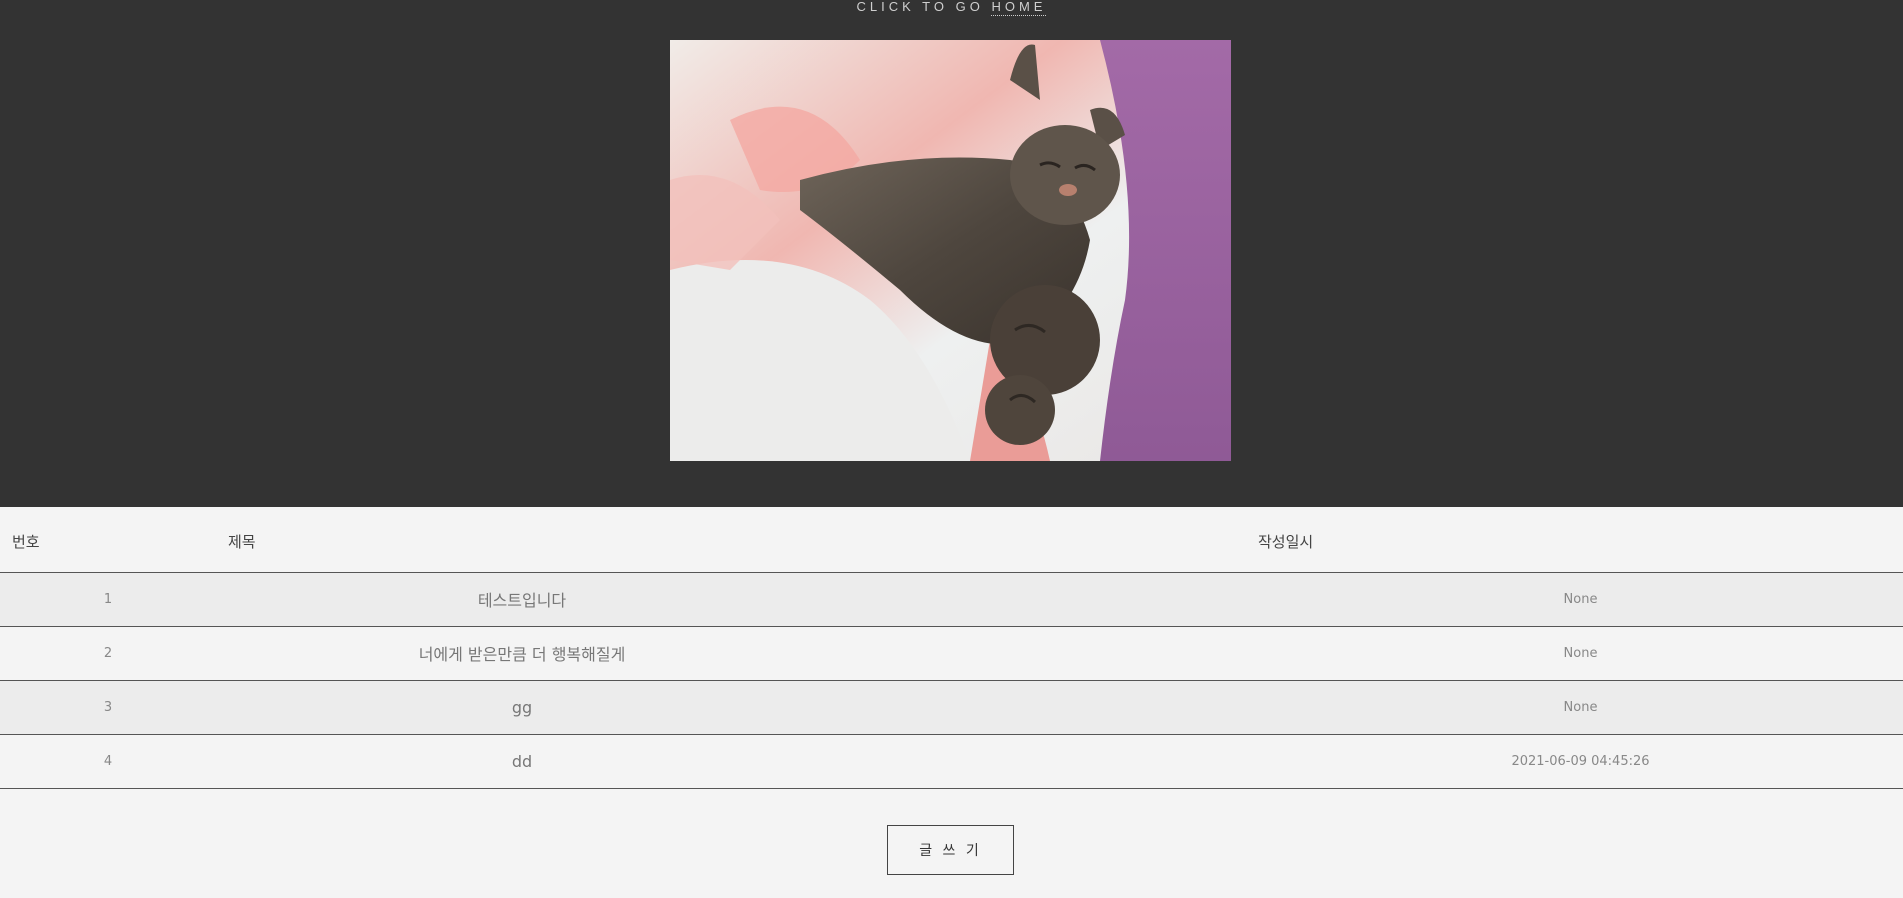 The image size is (1903, 898). Describe the element at coordinates (1019, 8) in the screenshot. I see `home-link: HOME` at that location.